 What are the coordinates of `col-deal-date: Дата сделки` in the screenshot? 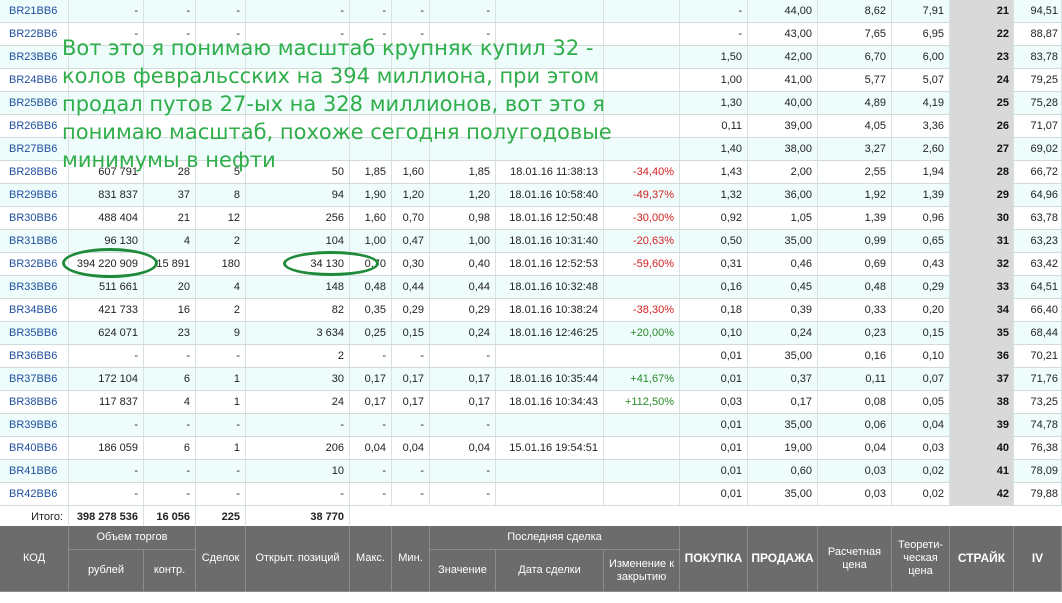 It's located at (550, 571).